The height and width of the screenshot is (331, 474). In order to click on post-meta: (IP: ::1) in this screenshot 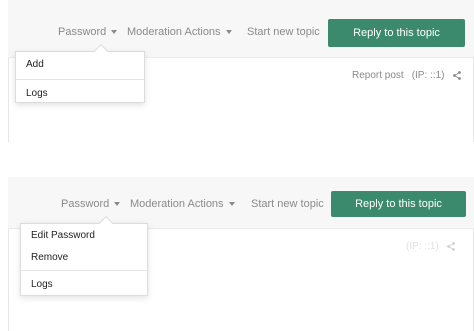, I will do `click(430, 246)`.